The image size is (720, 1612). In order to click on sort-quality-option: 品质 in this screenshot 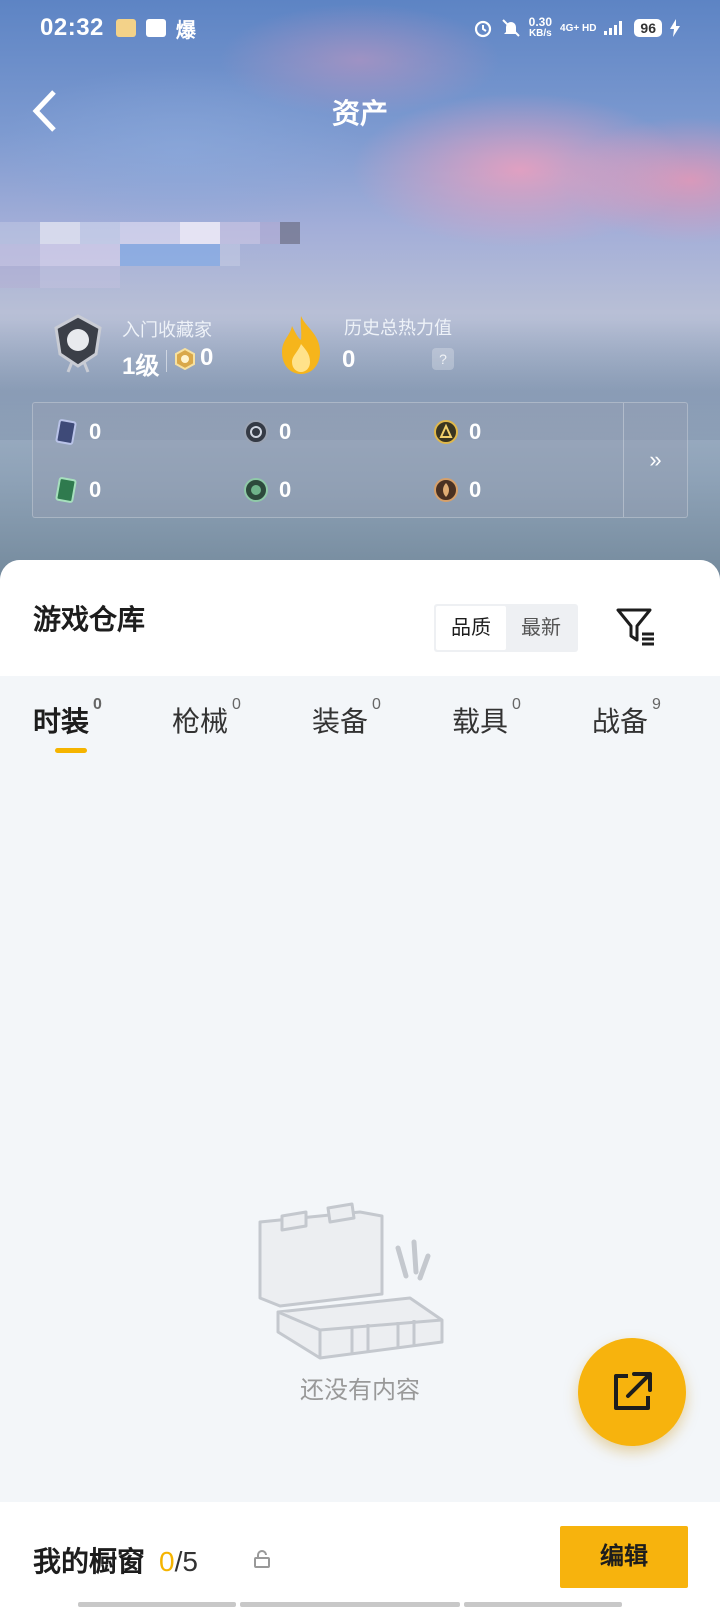, I will do `click(471, 628)`.